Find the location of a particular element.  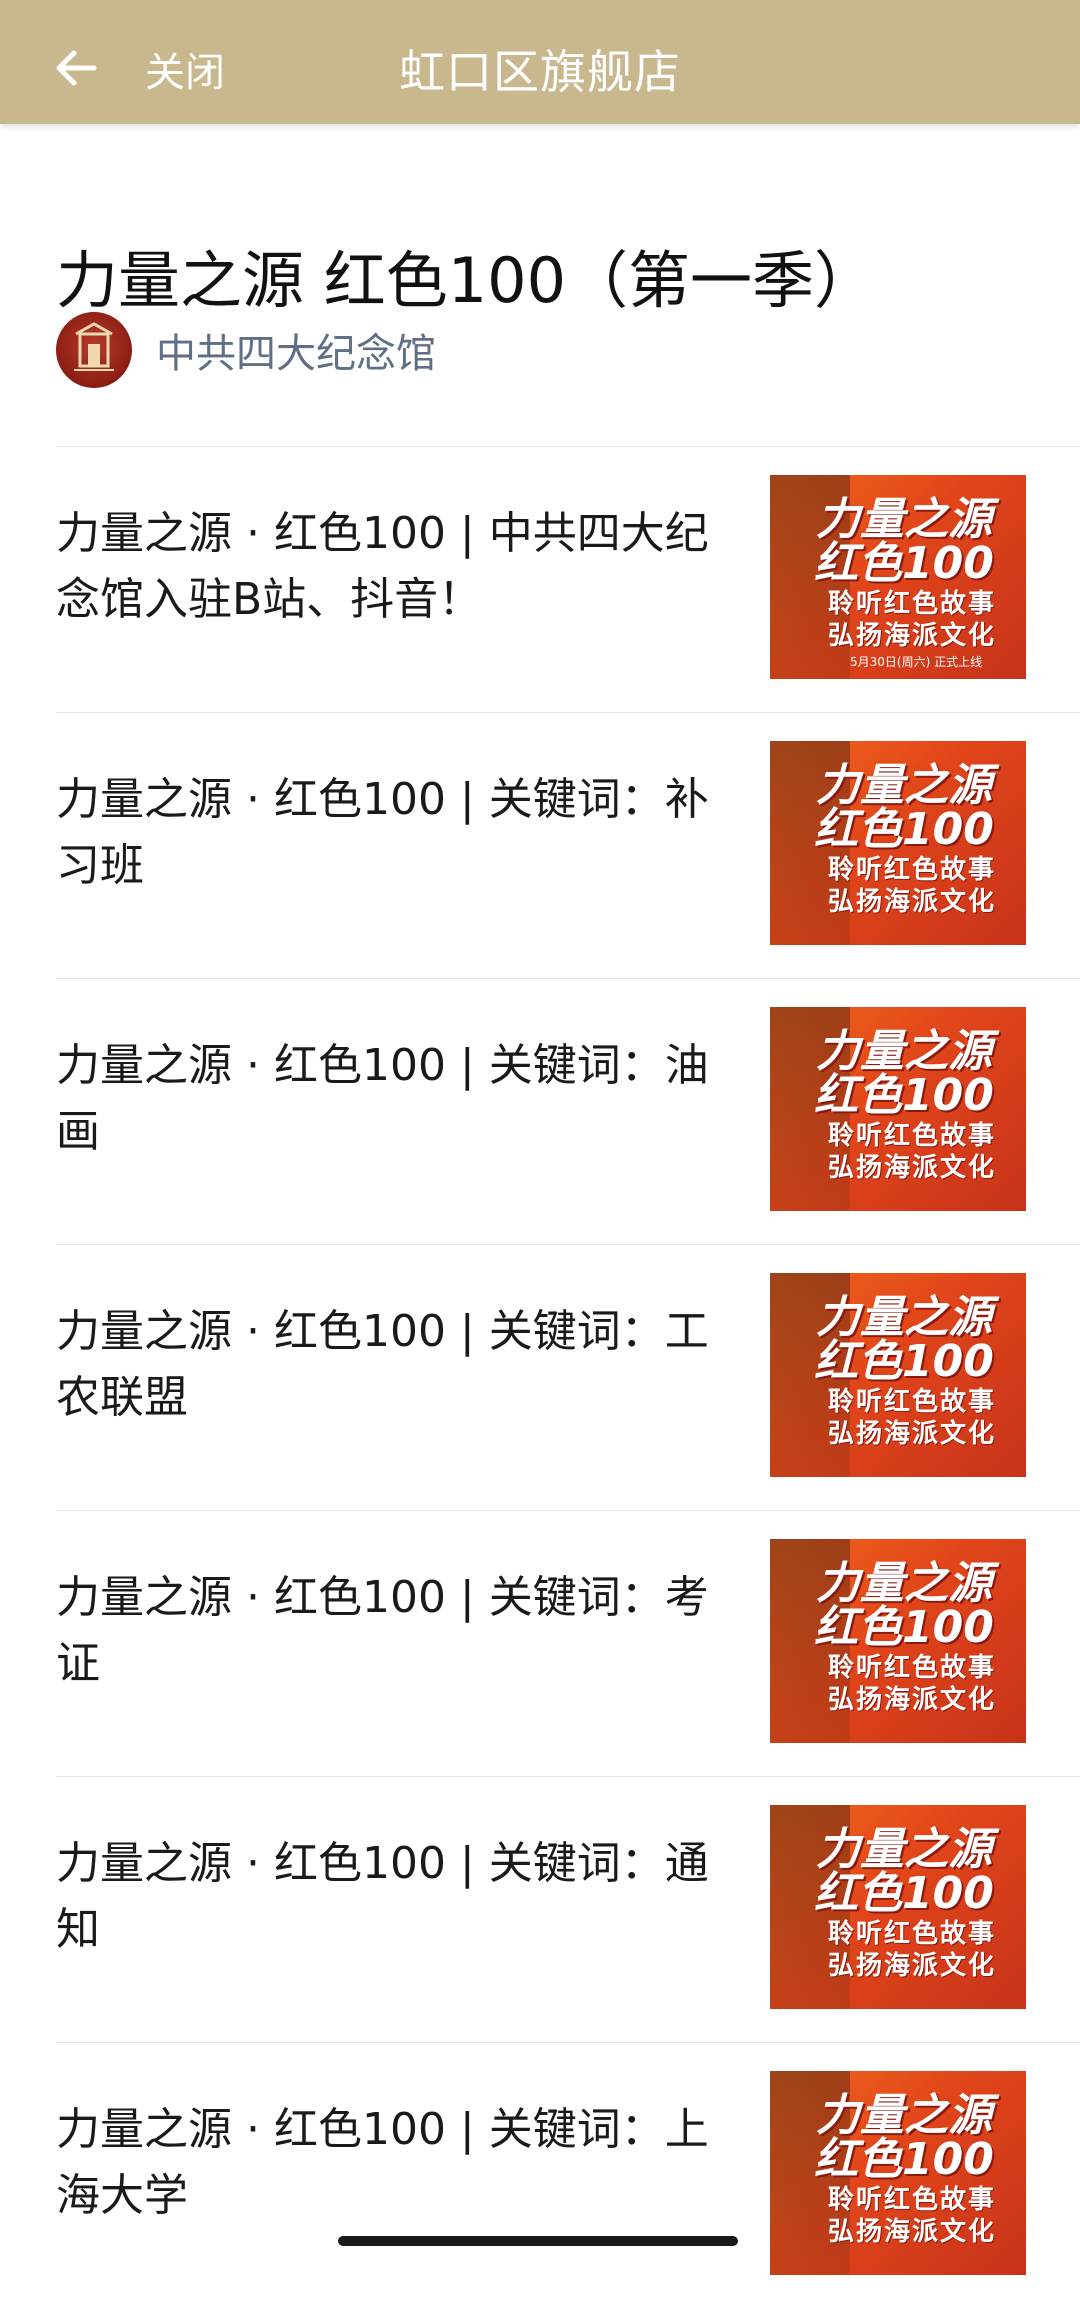

list-item-title: 力量之源 · 红色100 | 关键词：考证 is located at coordinates (382, 1630).